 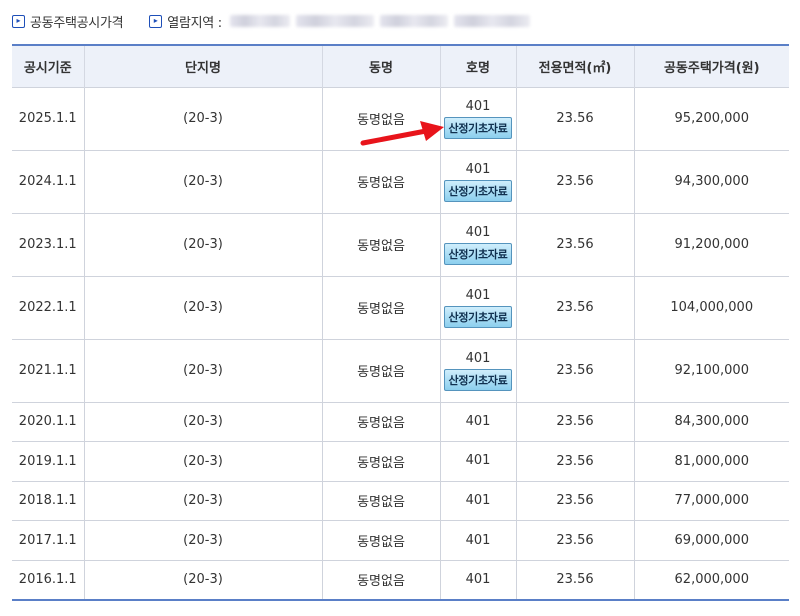 I want to click on cell-date: 2020.1.1, so click(x=48, y=421).